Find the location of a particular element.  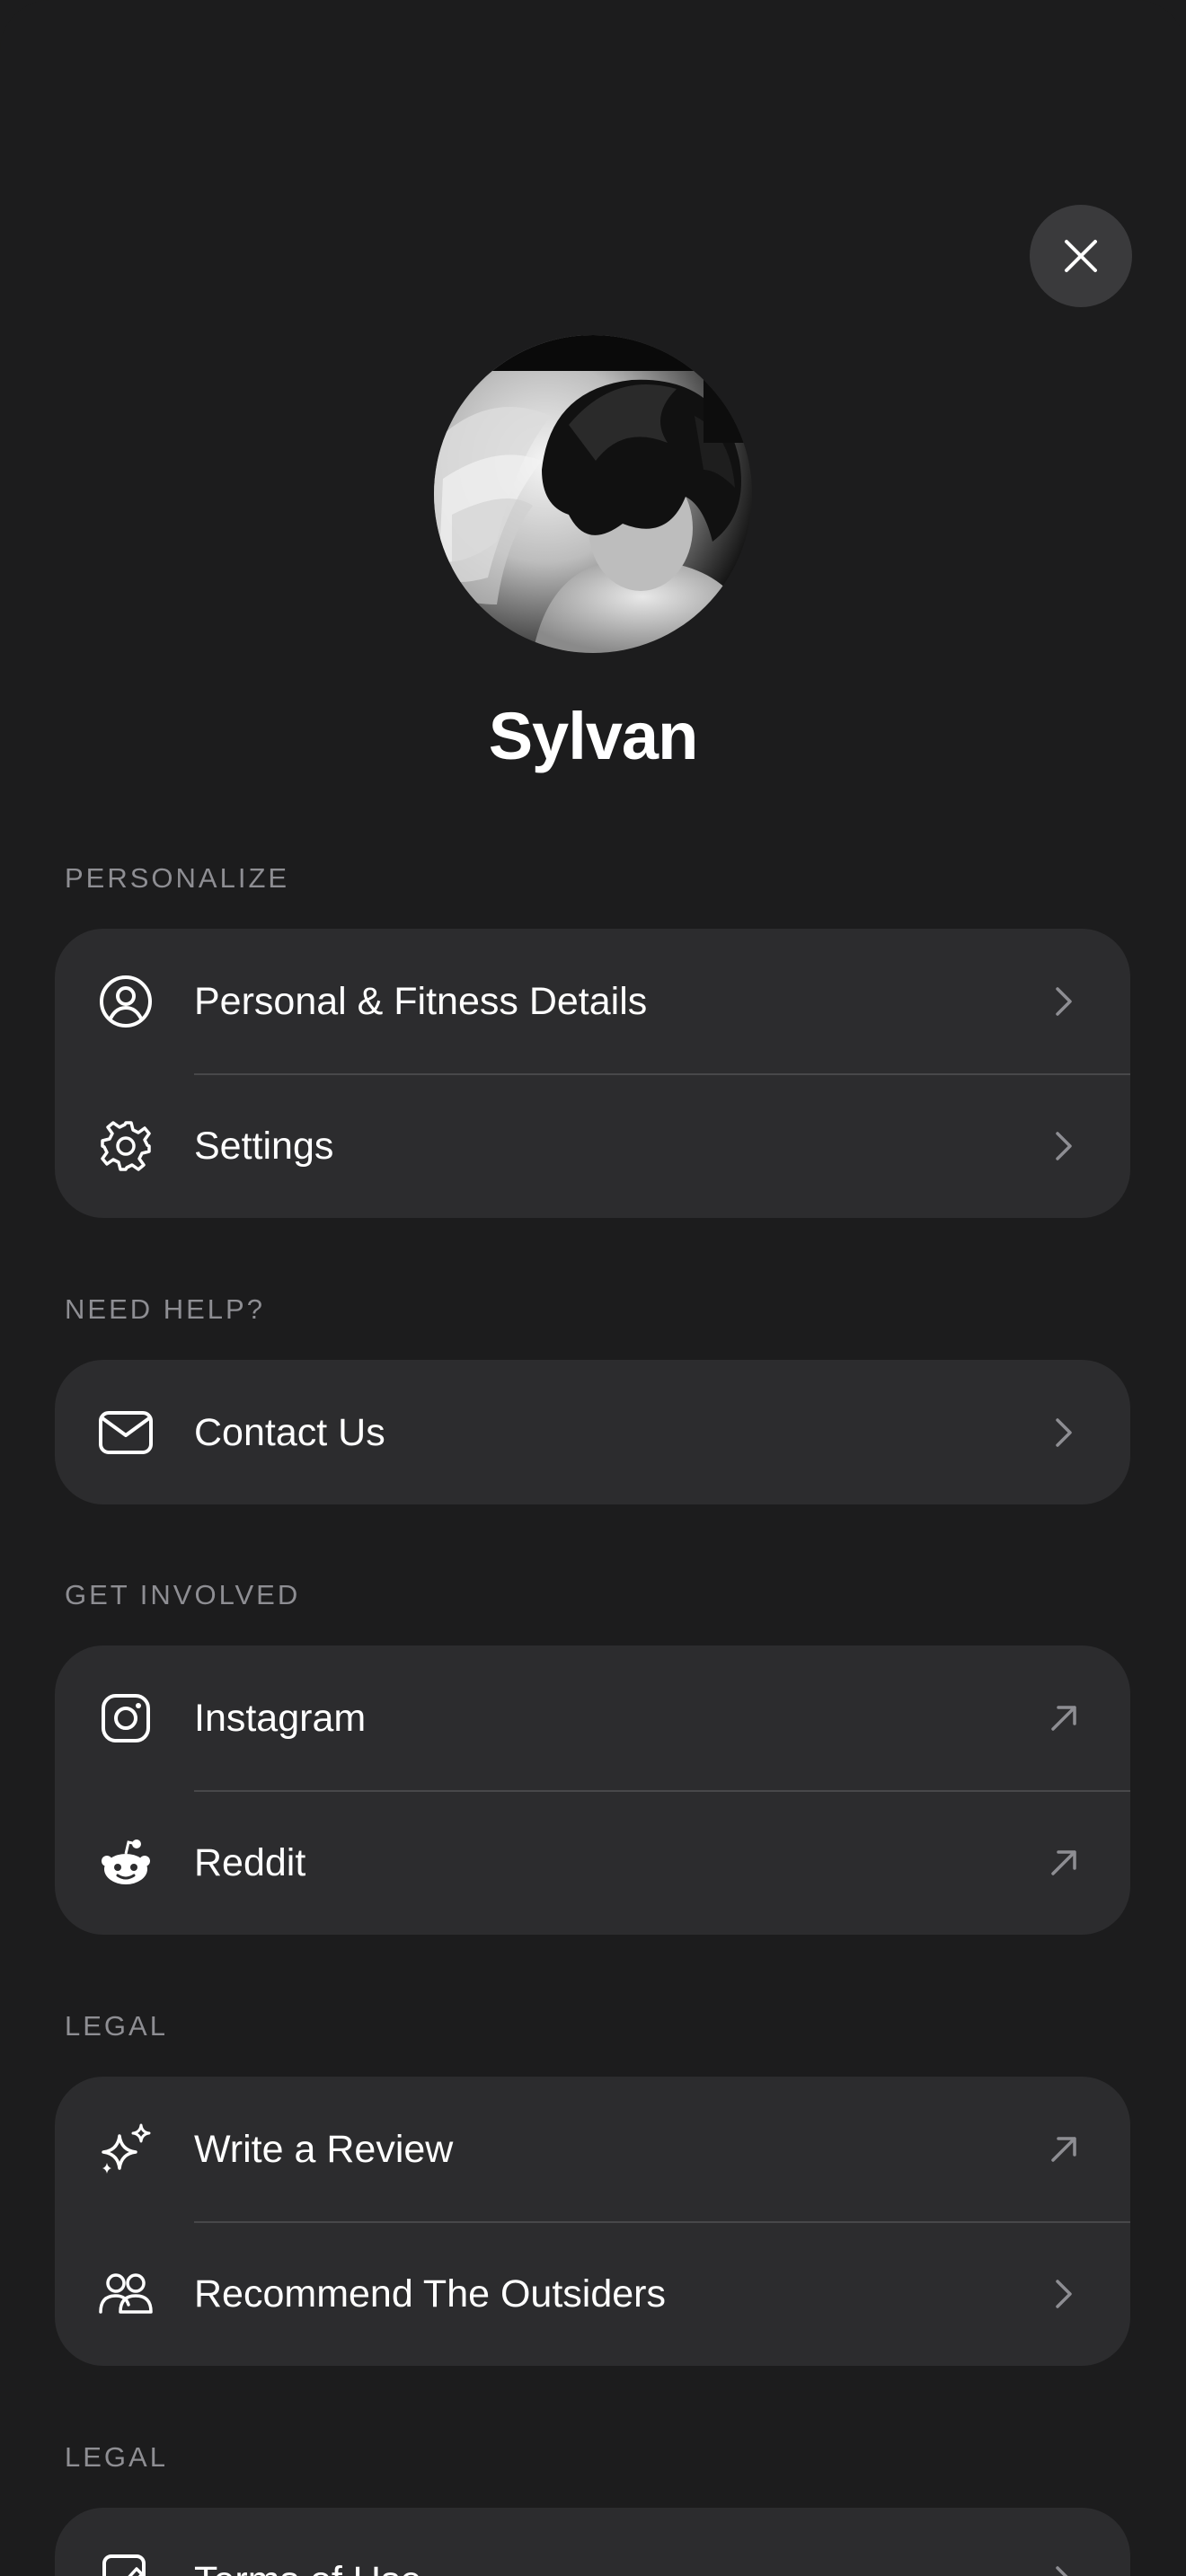

avatar-image is located at coordinates (593, 494).